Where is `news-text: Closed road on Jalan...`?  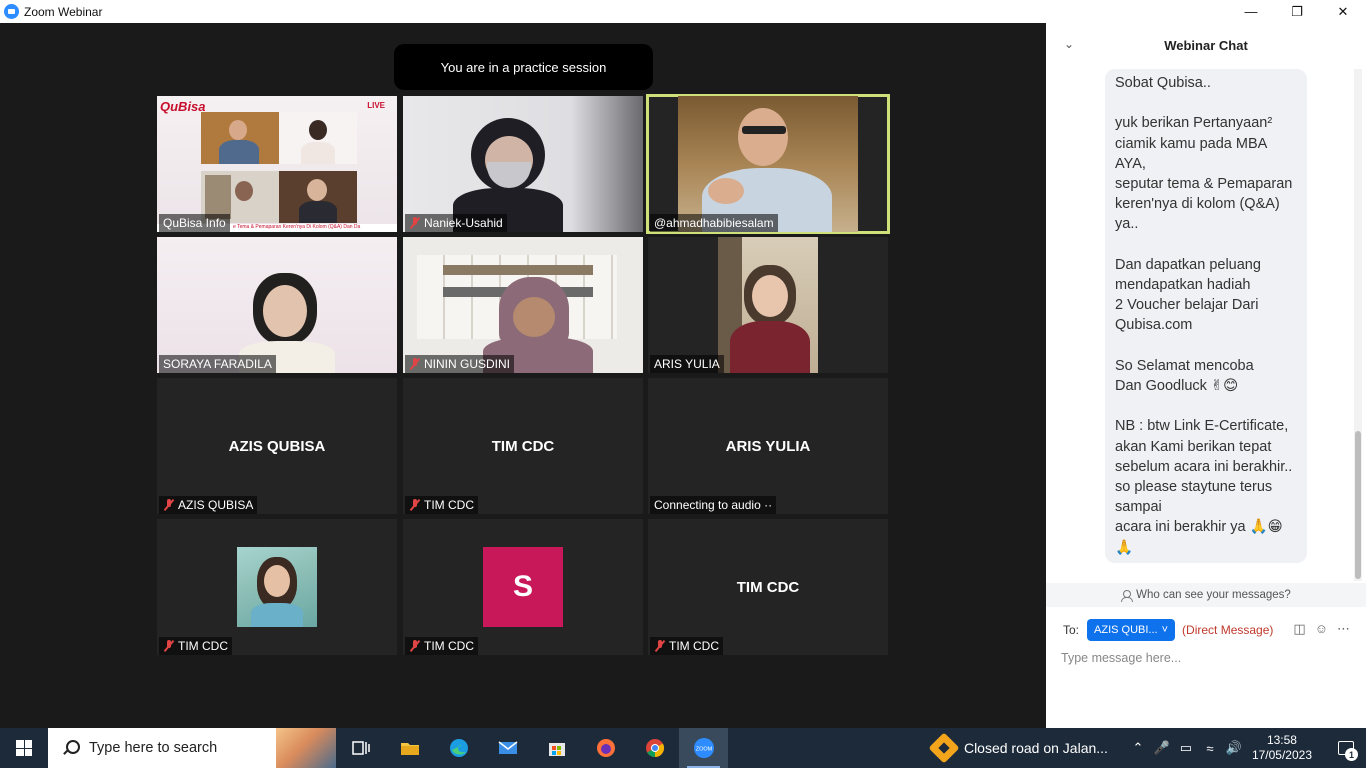
news-text: Closed road on Jalan... is located at coordinates (1035, 748).